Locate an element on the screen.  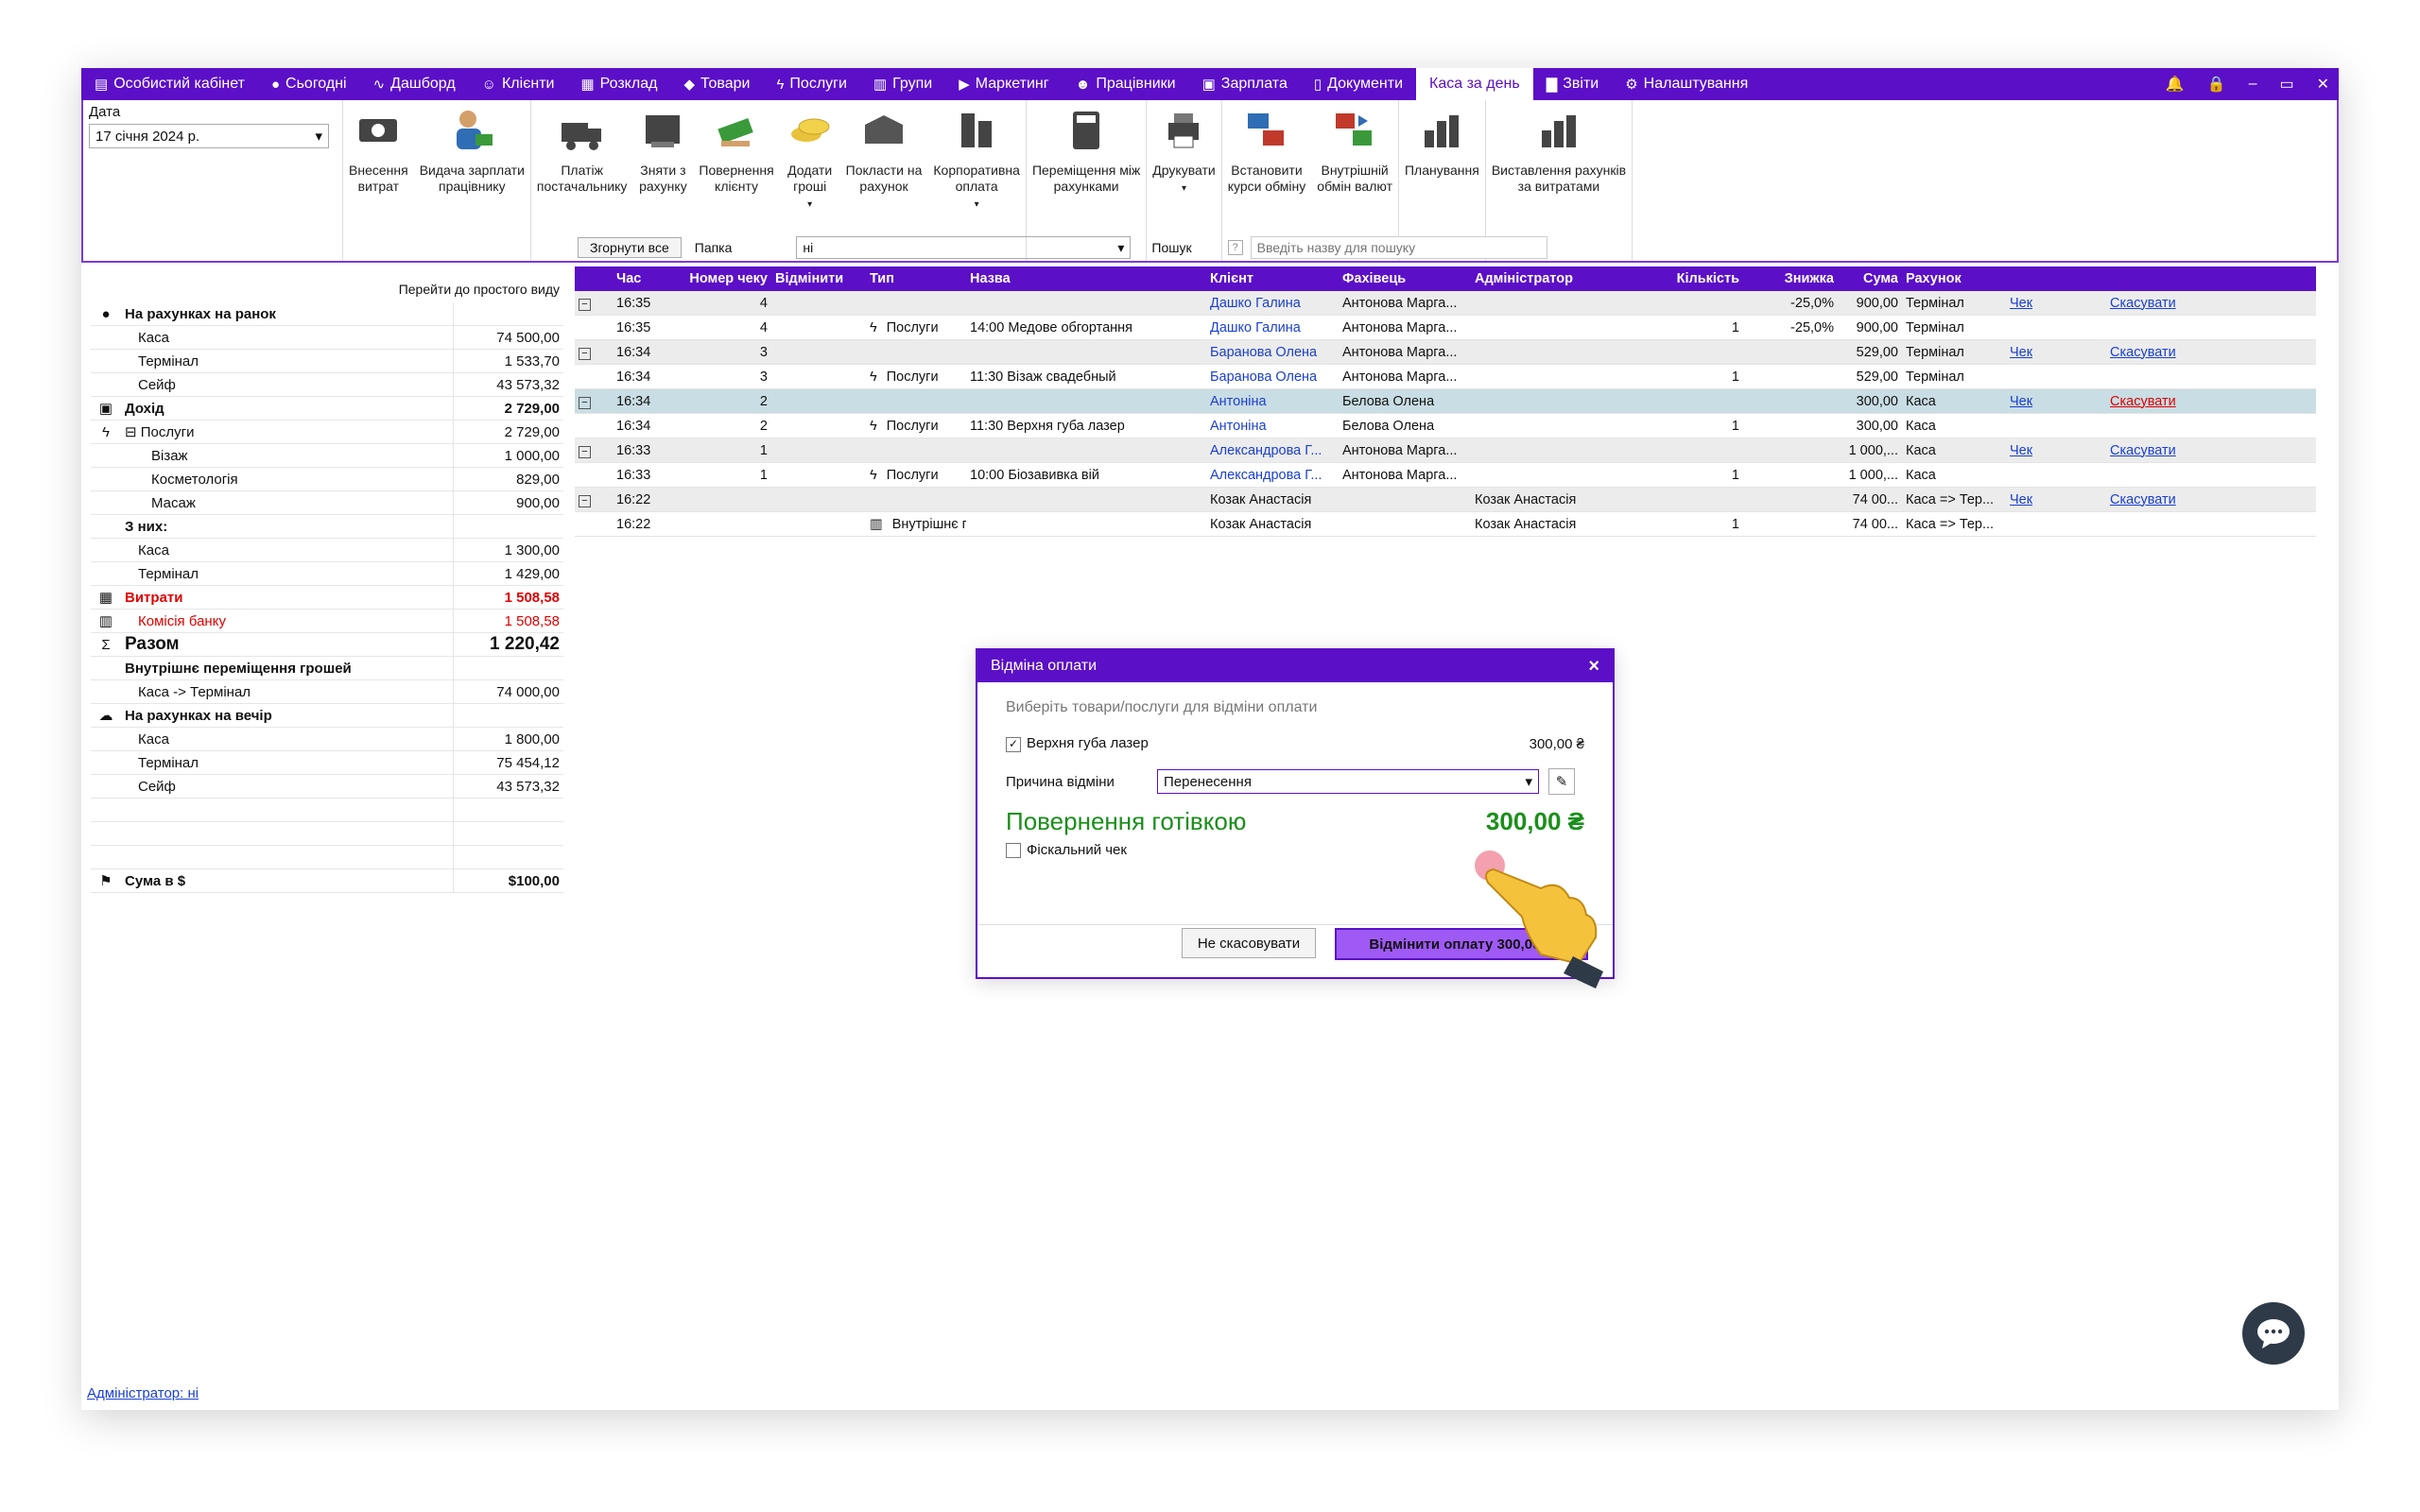
nav-item-3: ☺ Клієнти is located at coordinates (518, 84).